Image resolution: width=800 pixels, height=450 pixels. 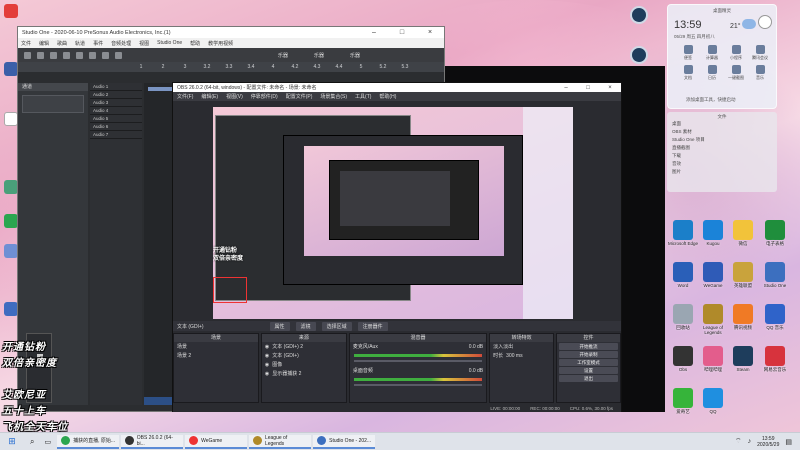 I want to click on file-item: 图片, so click(x=722, y=172).